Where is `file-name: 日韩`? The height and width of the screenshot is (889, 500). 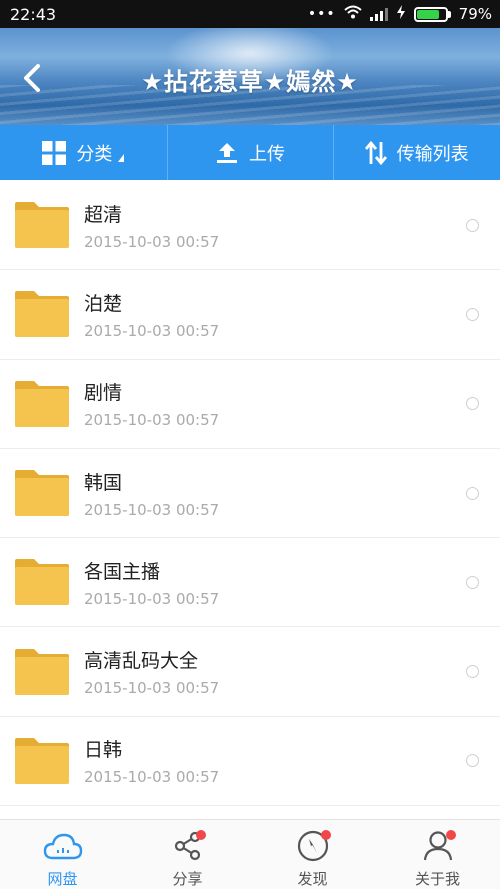 file-name: 日韩 is located at coordinates (103, 750).